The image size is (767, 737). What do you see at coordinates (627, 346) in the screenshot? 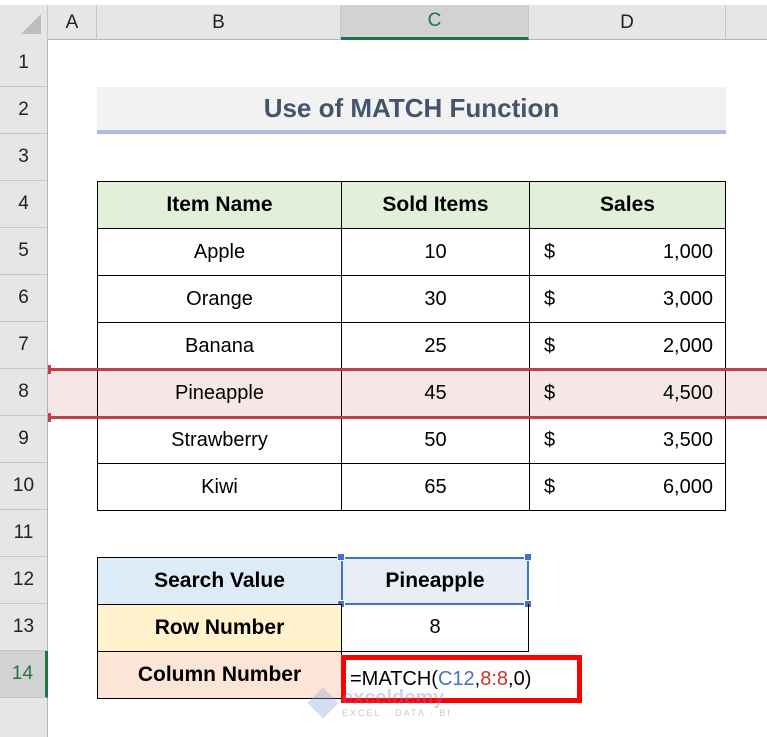
I see `cell-sales: $2,000` at bounding box center [627, 346].